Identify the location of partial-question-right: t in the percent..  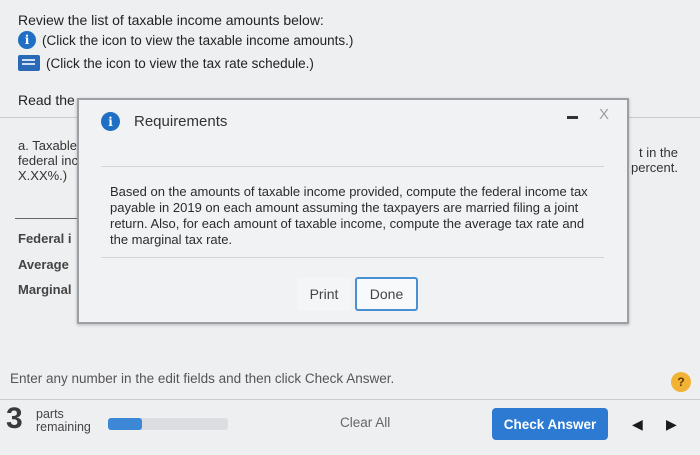
(654, 160).